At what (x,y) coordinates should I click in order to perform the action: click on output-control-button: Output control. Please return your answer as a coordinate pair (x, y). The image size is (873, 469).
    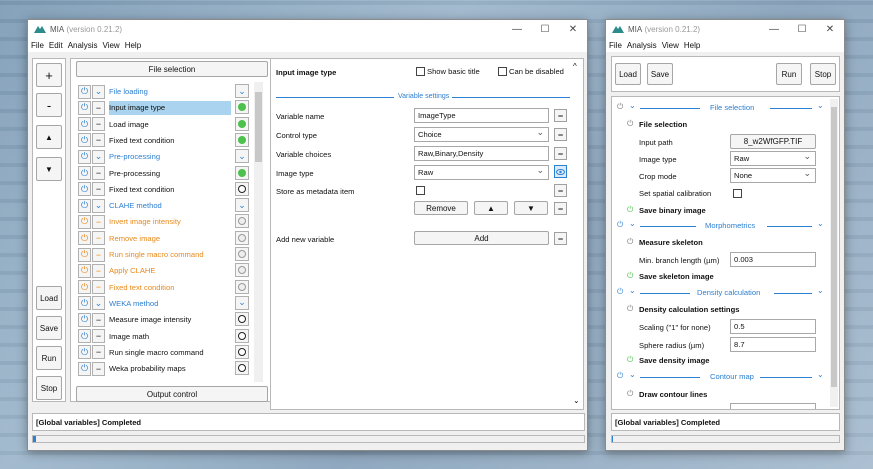
    Looking at the image, I should click on (172, 394).